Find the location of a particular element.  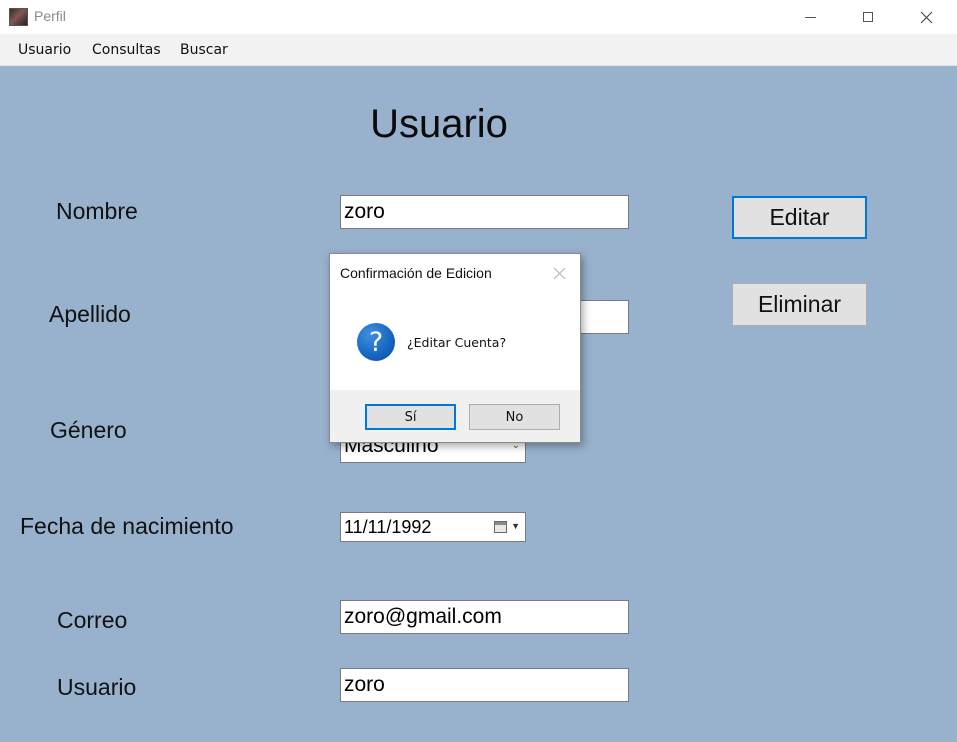

maximize-button is located at coordinates (868, 17).